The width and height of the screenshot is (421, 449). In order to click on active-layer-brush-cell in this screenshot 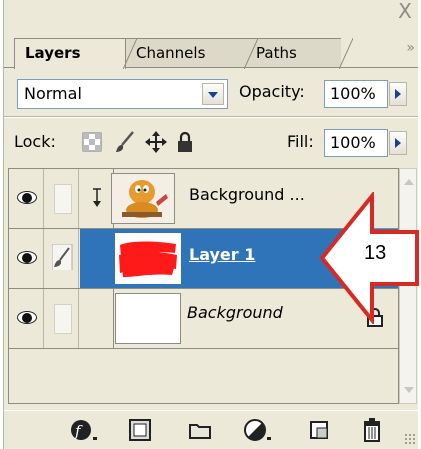, I will do `click(61, 258)`.